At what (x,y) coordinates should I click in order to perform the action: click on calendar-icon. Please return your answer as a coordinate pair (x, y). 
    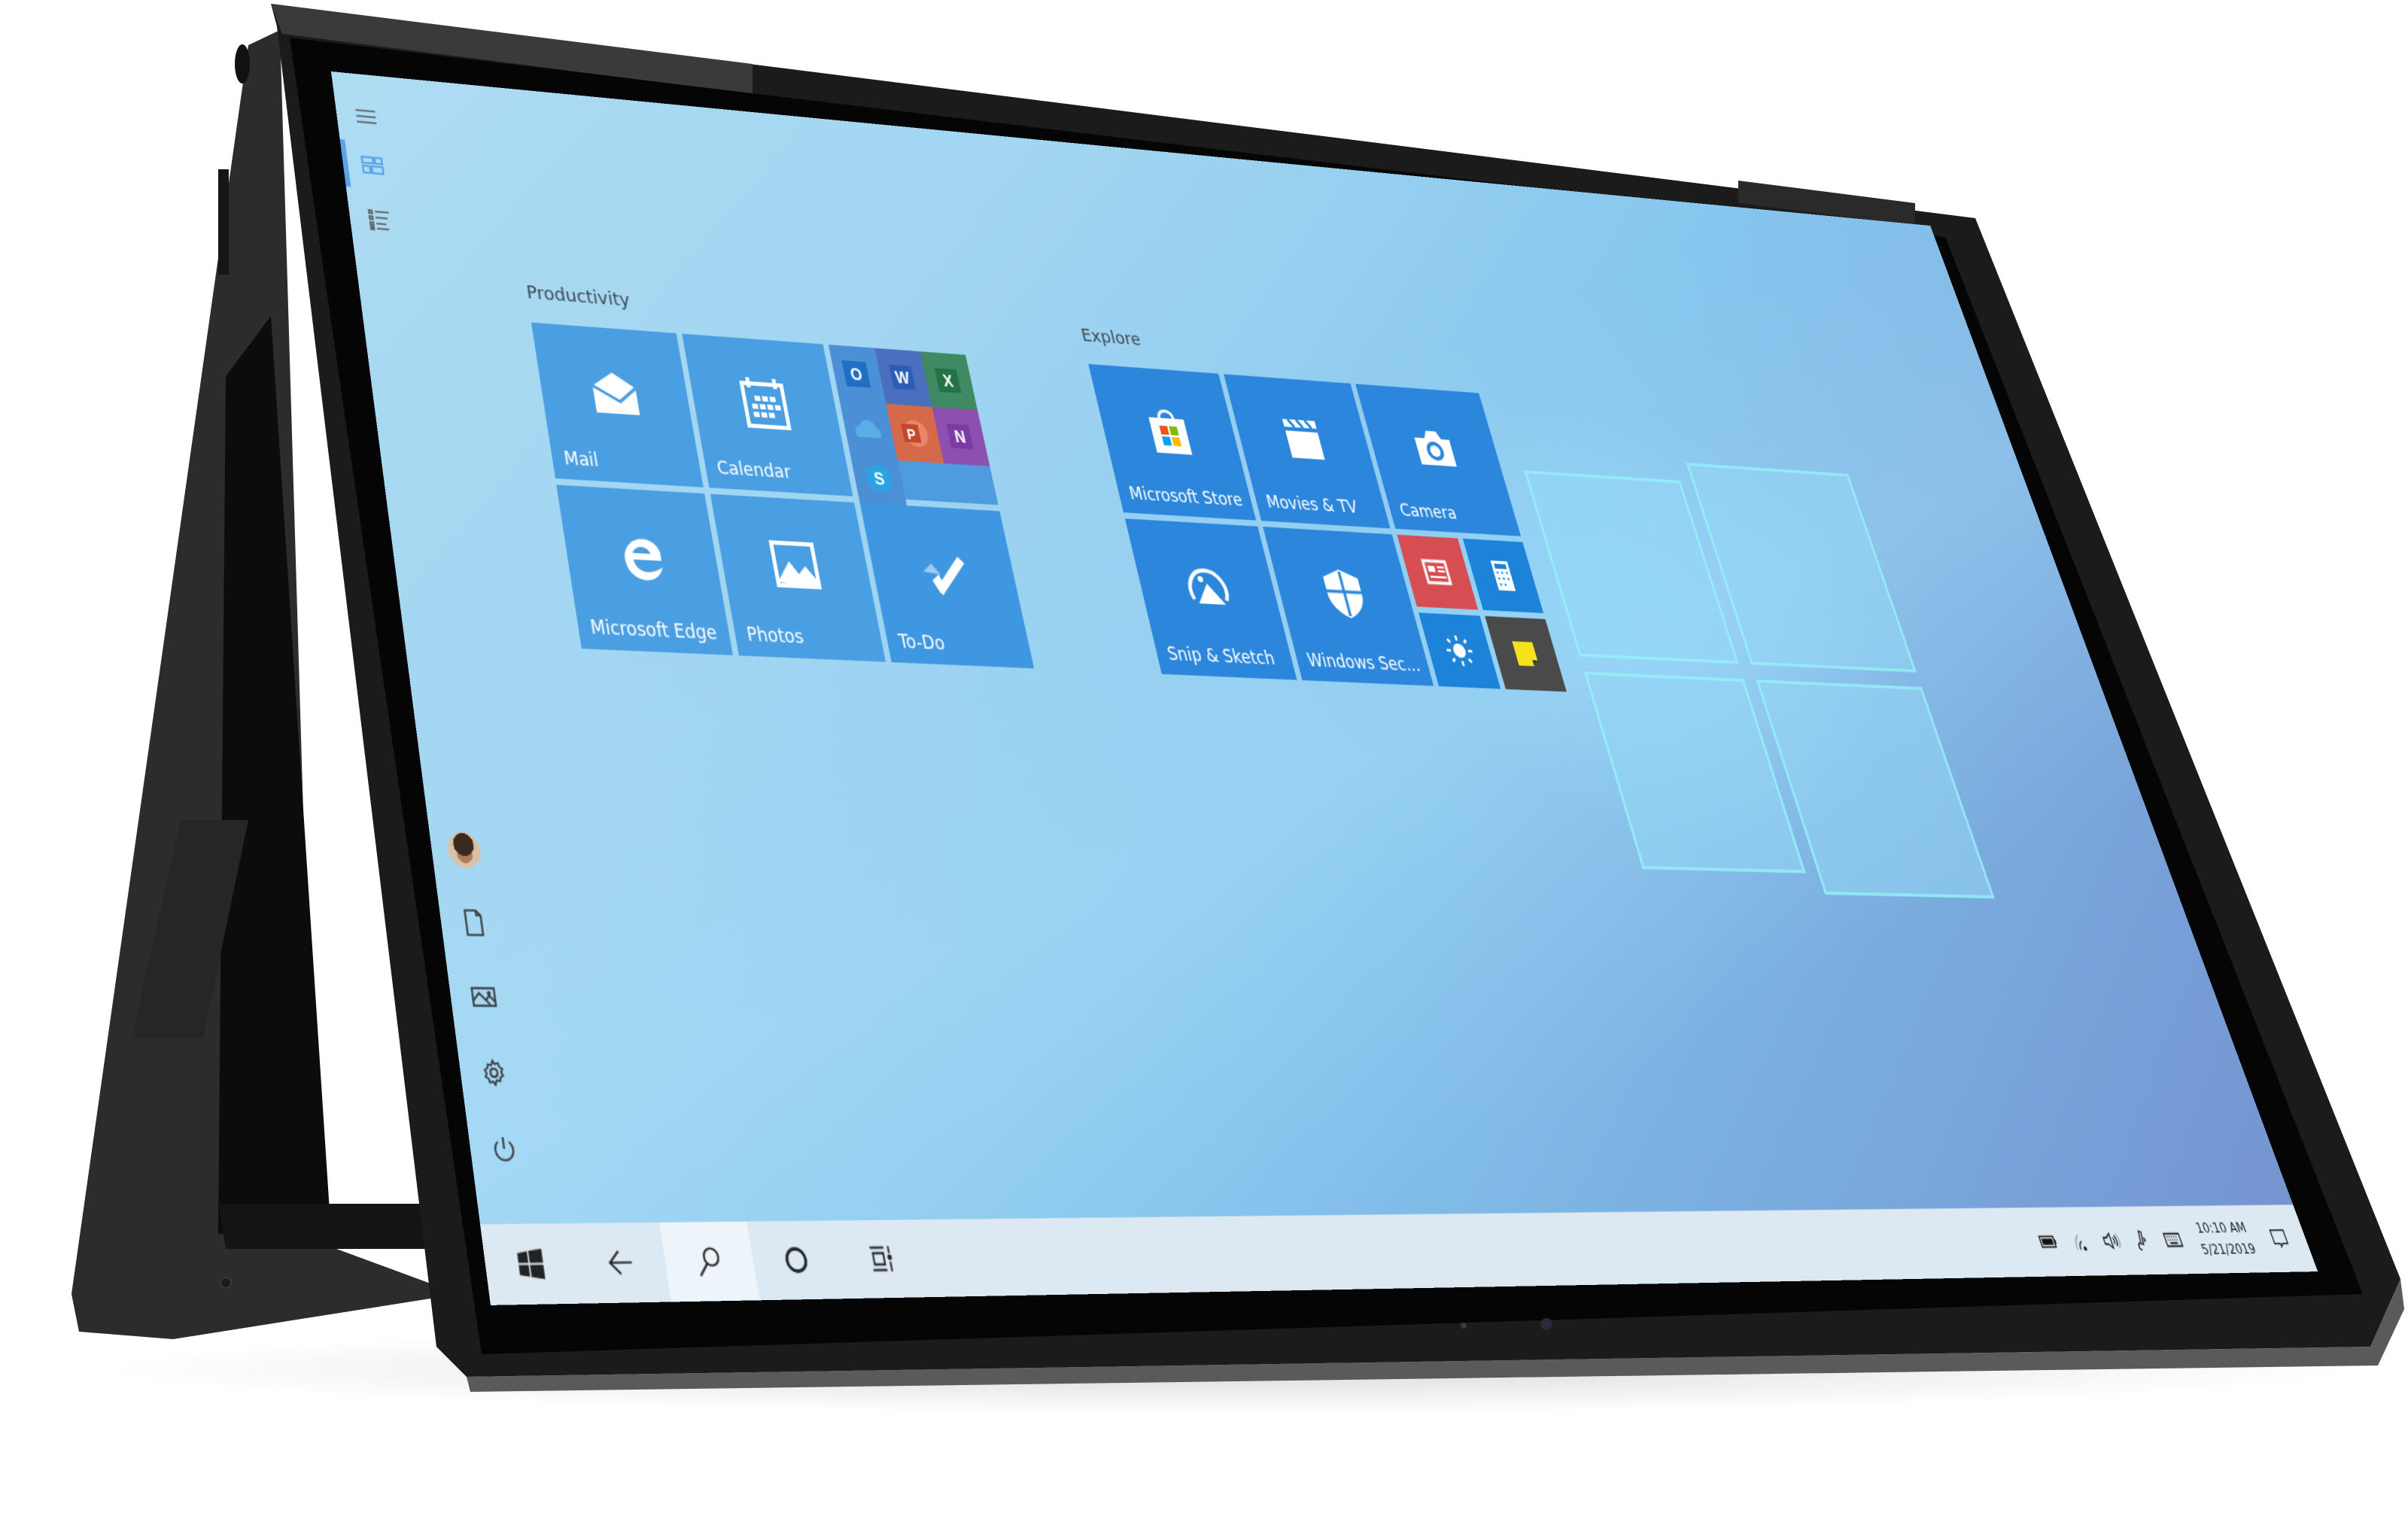
    Looking at the image, I should click on (765, 403).